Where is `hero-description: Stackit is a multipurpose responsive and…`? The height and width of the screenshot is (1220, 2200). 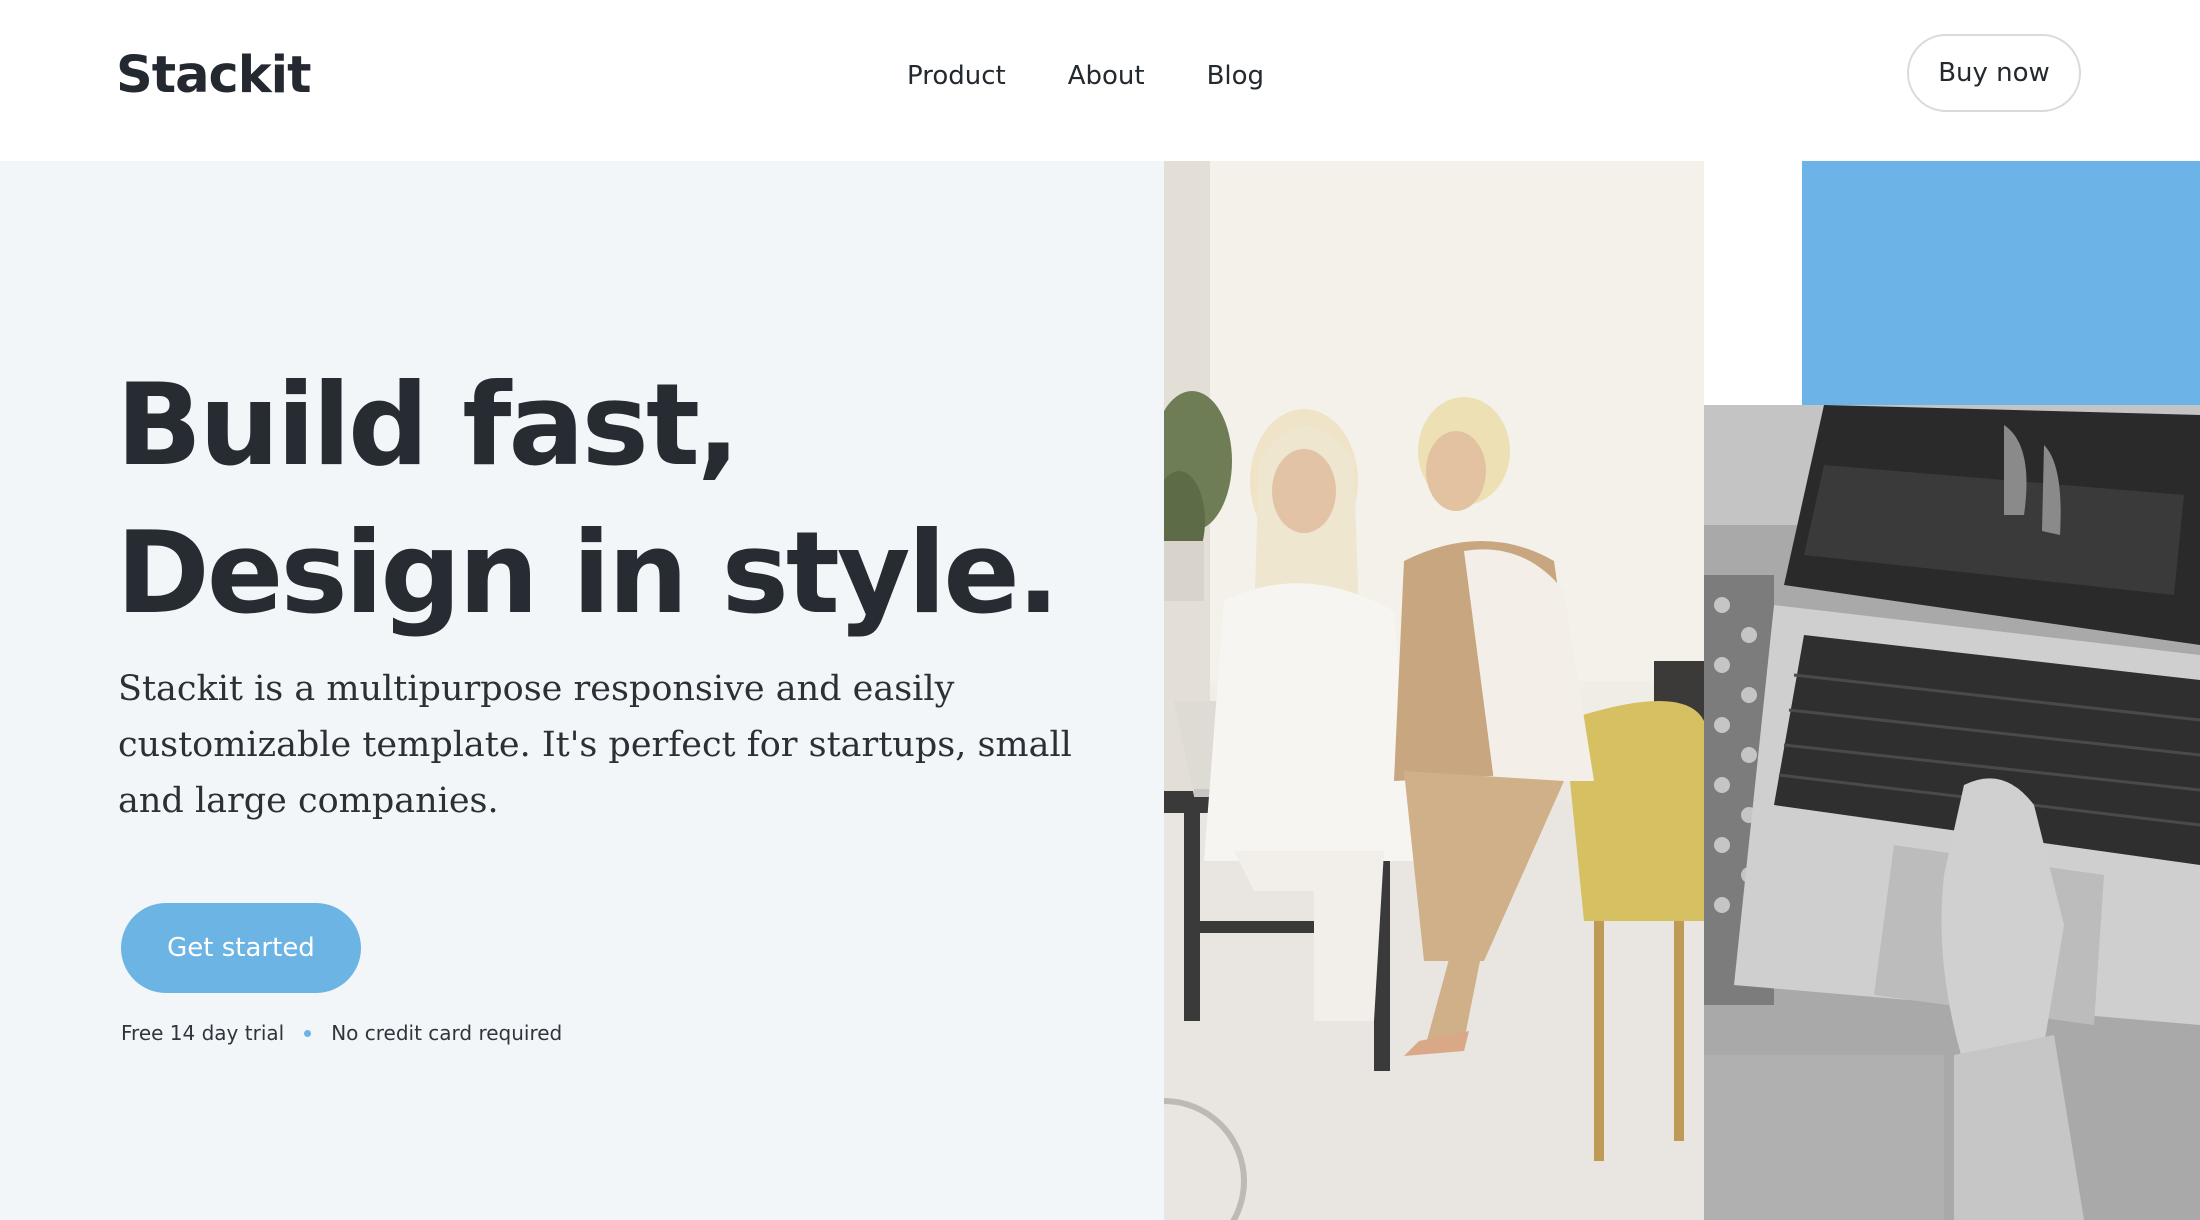
hero-description: Stackit is a multipurpose responsive and… is located at coordinates (595, 745).